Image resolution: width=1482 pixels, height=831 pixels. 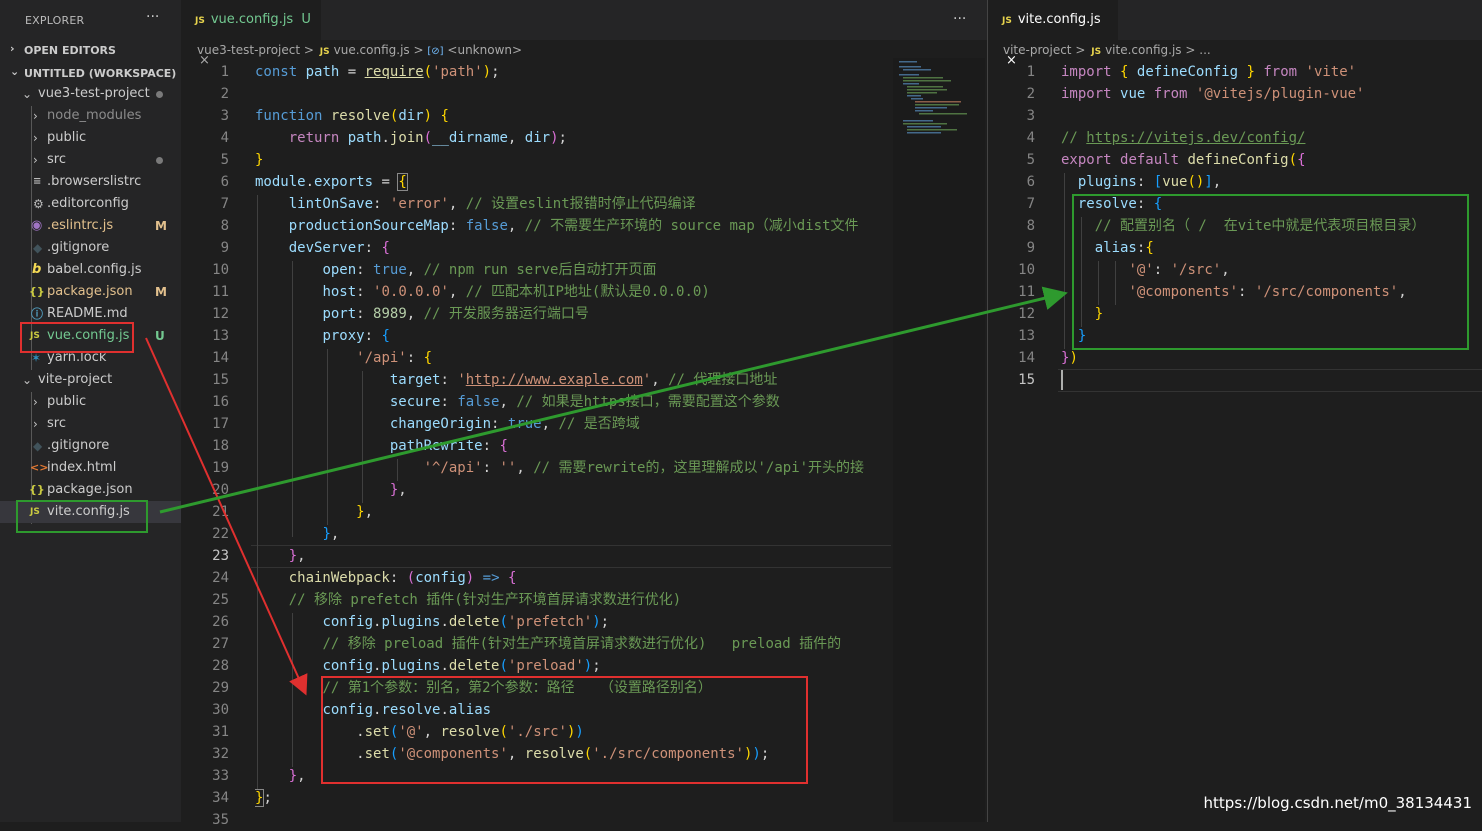 What do you see at coordinates (226, 516) in the screenshot?
I see `red-arrow` at bounding box center [226, 516].